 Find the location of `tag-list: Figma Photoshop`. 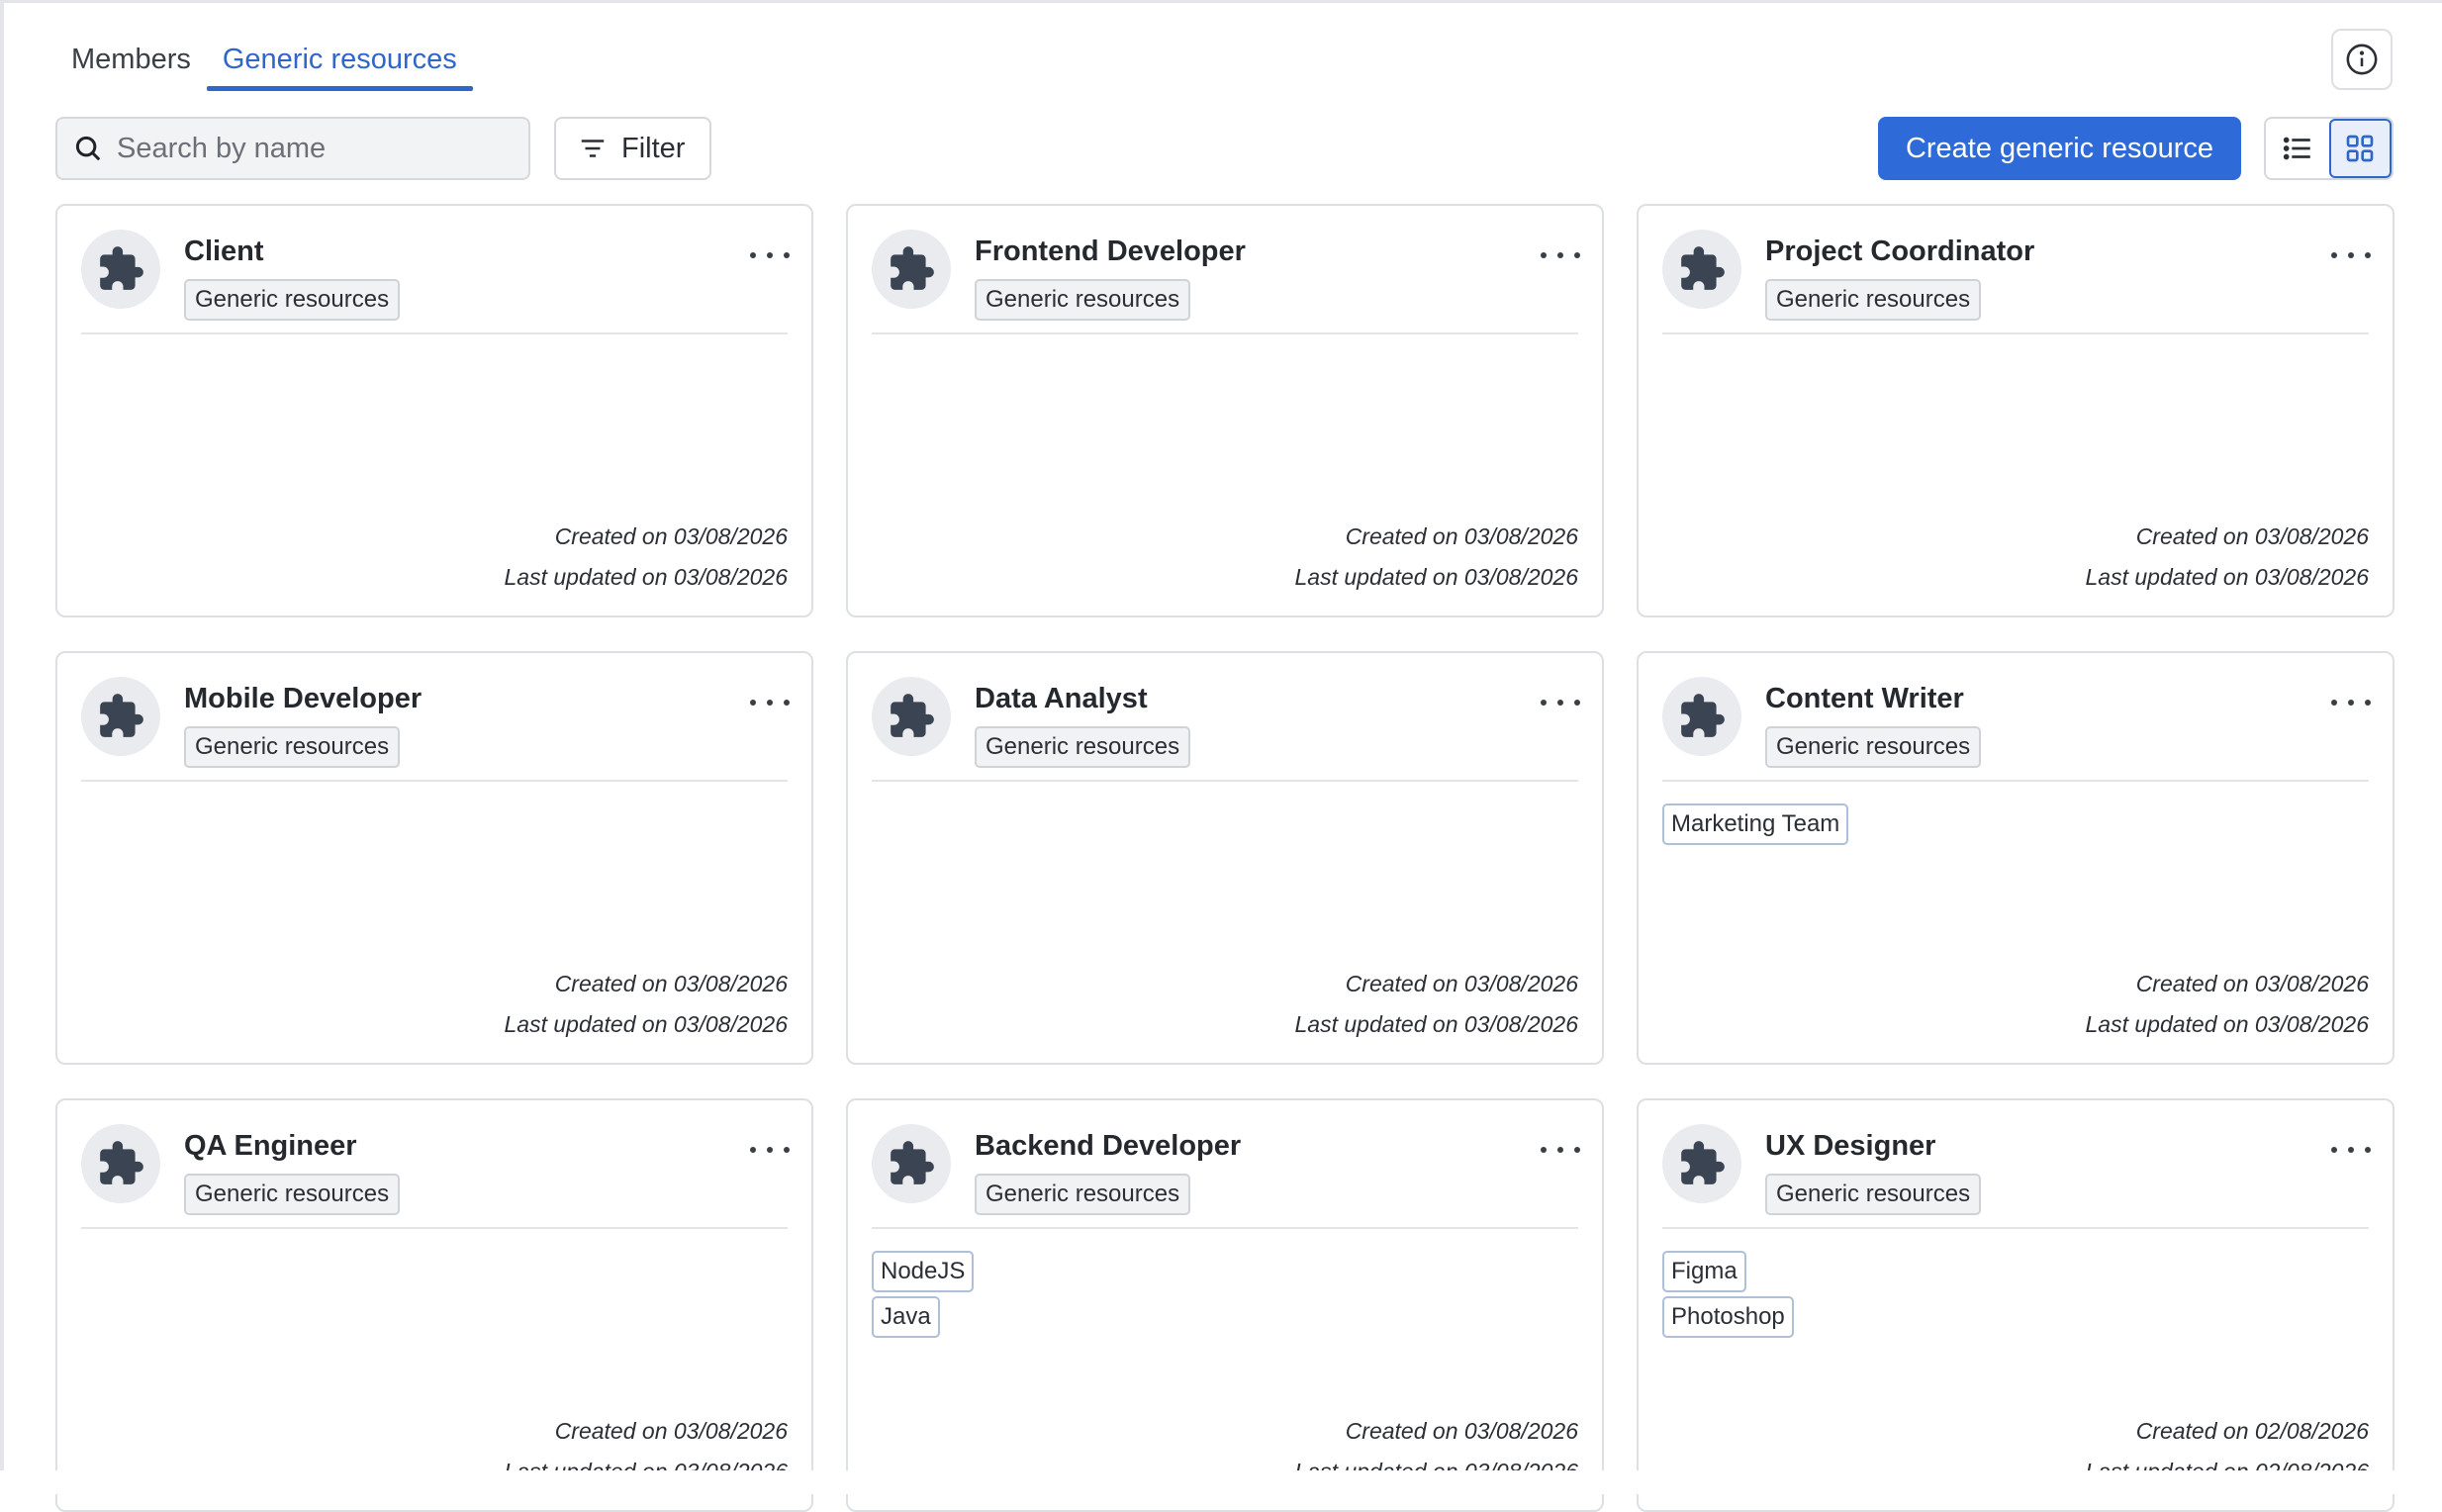

tag-list: Figma Photoshop is located at coordinates (1728, 1297).